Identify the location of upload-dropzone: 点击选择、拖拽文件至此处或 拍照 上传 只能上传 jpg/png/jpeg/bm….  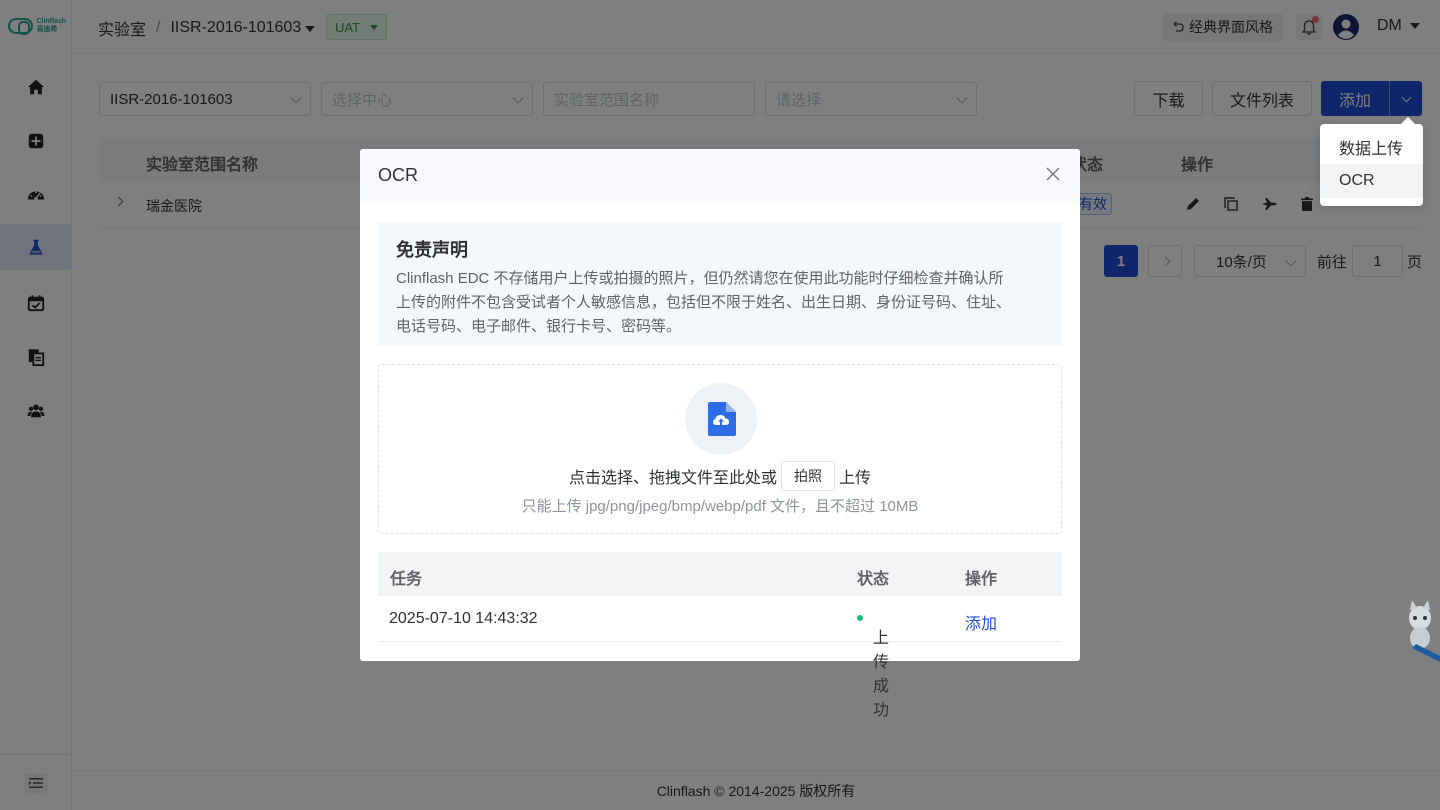
(720, 449).